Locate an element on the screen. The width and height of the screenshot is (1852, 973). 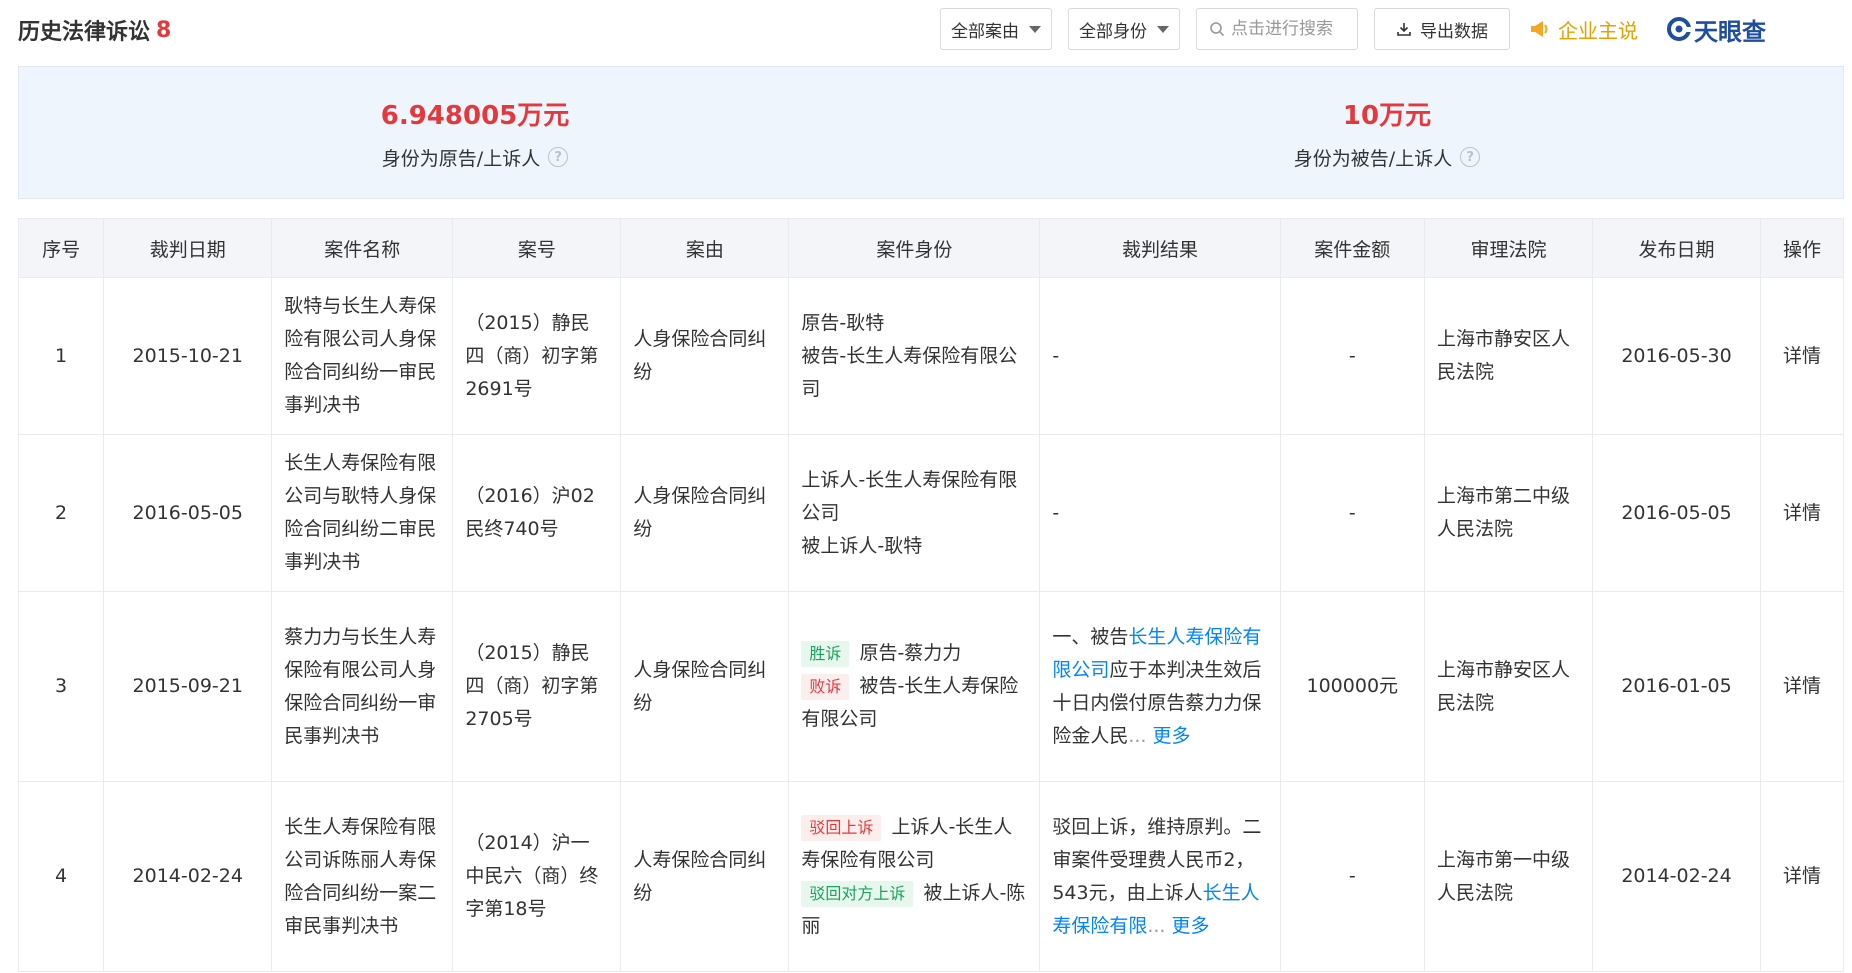
case-name: 耿特与长生人寿保险有限公司人身保险合同纠纷一审民事判决书 is located at coordinates (362, 356).